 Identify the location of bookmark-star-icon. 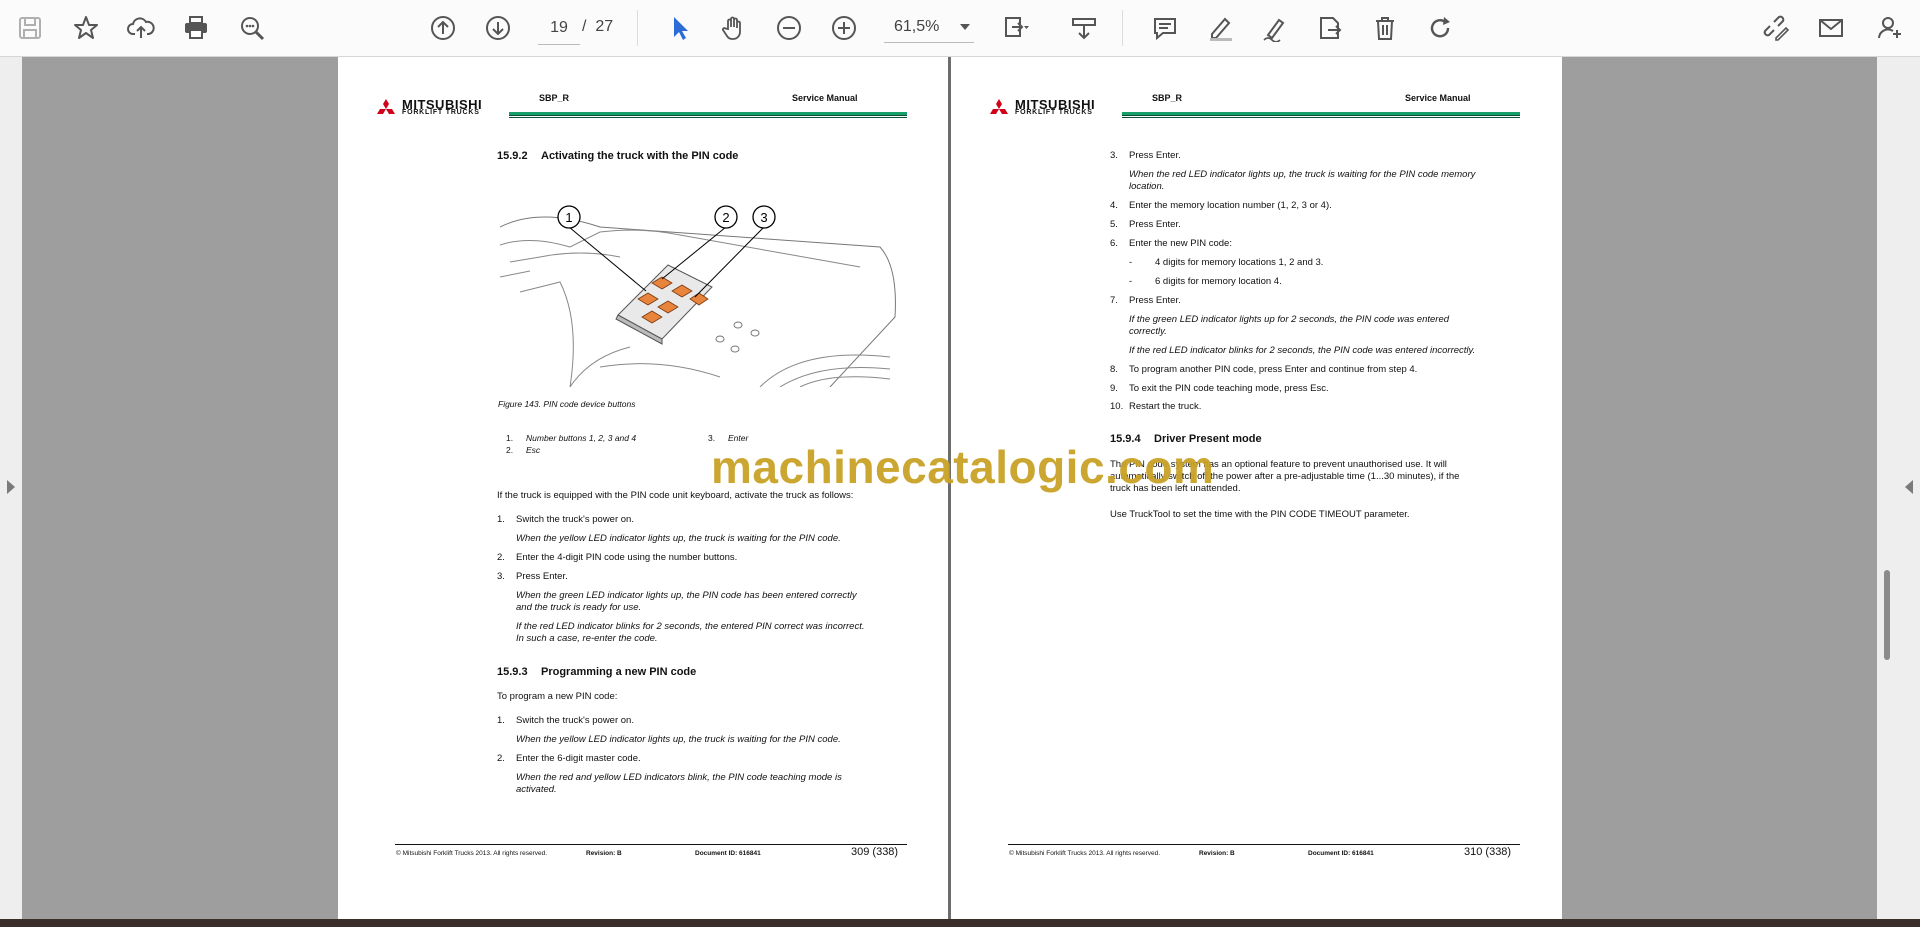
(86, 28).